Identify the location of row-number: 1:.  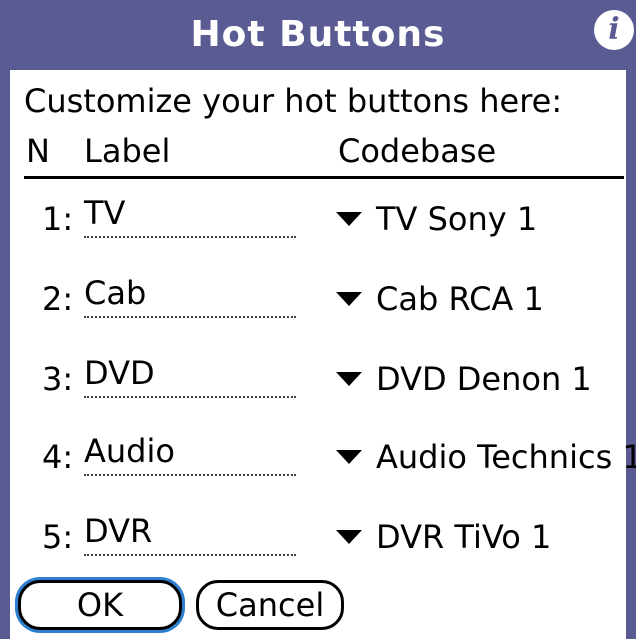
(58, 219).